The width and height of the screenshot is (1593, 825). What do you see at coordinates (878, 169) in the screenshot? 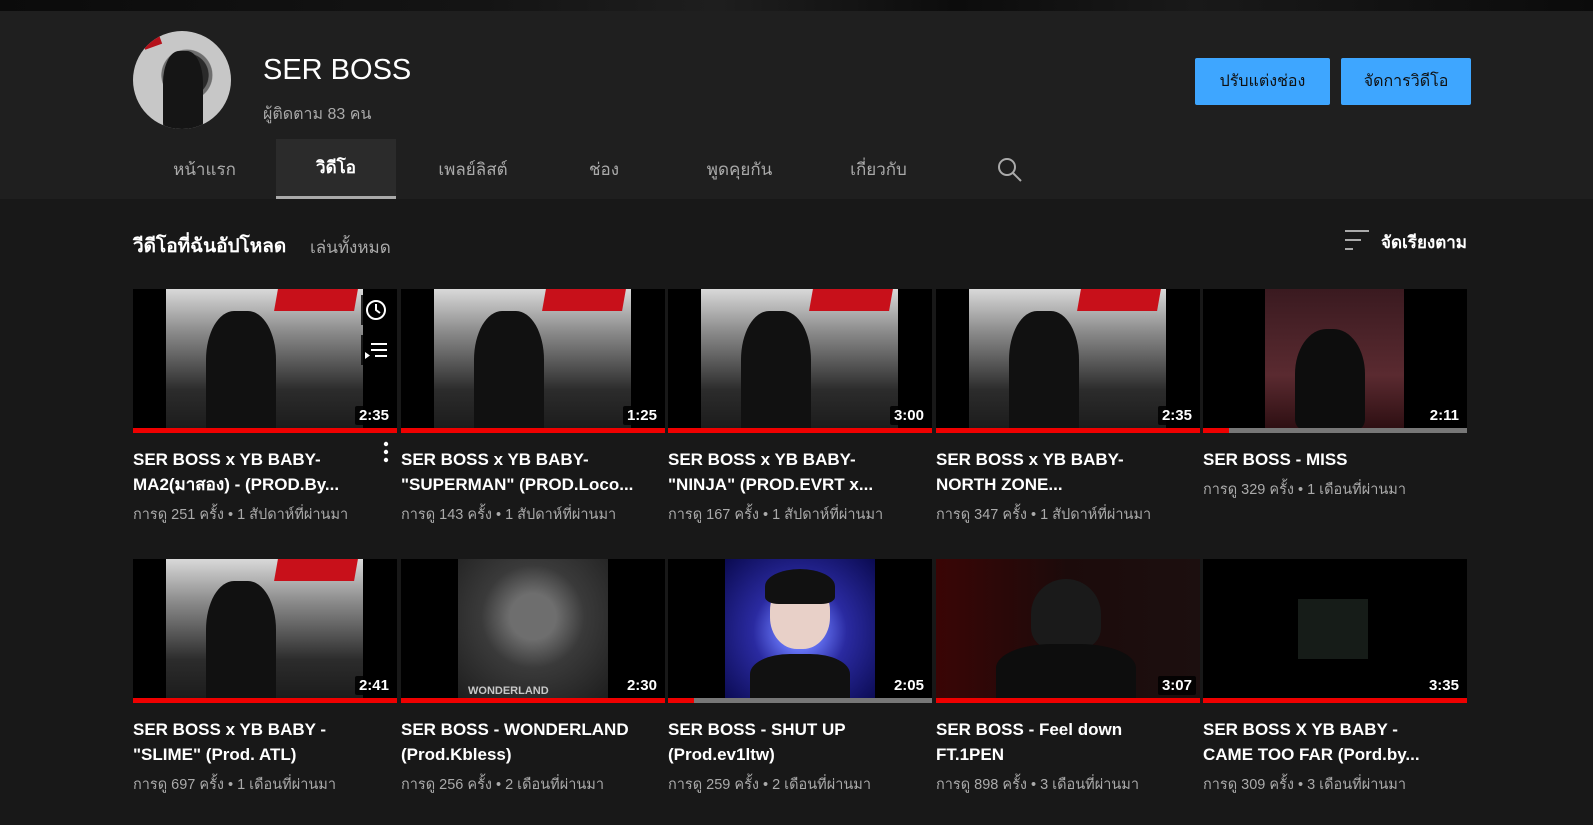
I see `tab-about: เกี่ยวกับ` at bounding box center [878, 169].